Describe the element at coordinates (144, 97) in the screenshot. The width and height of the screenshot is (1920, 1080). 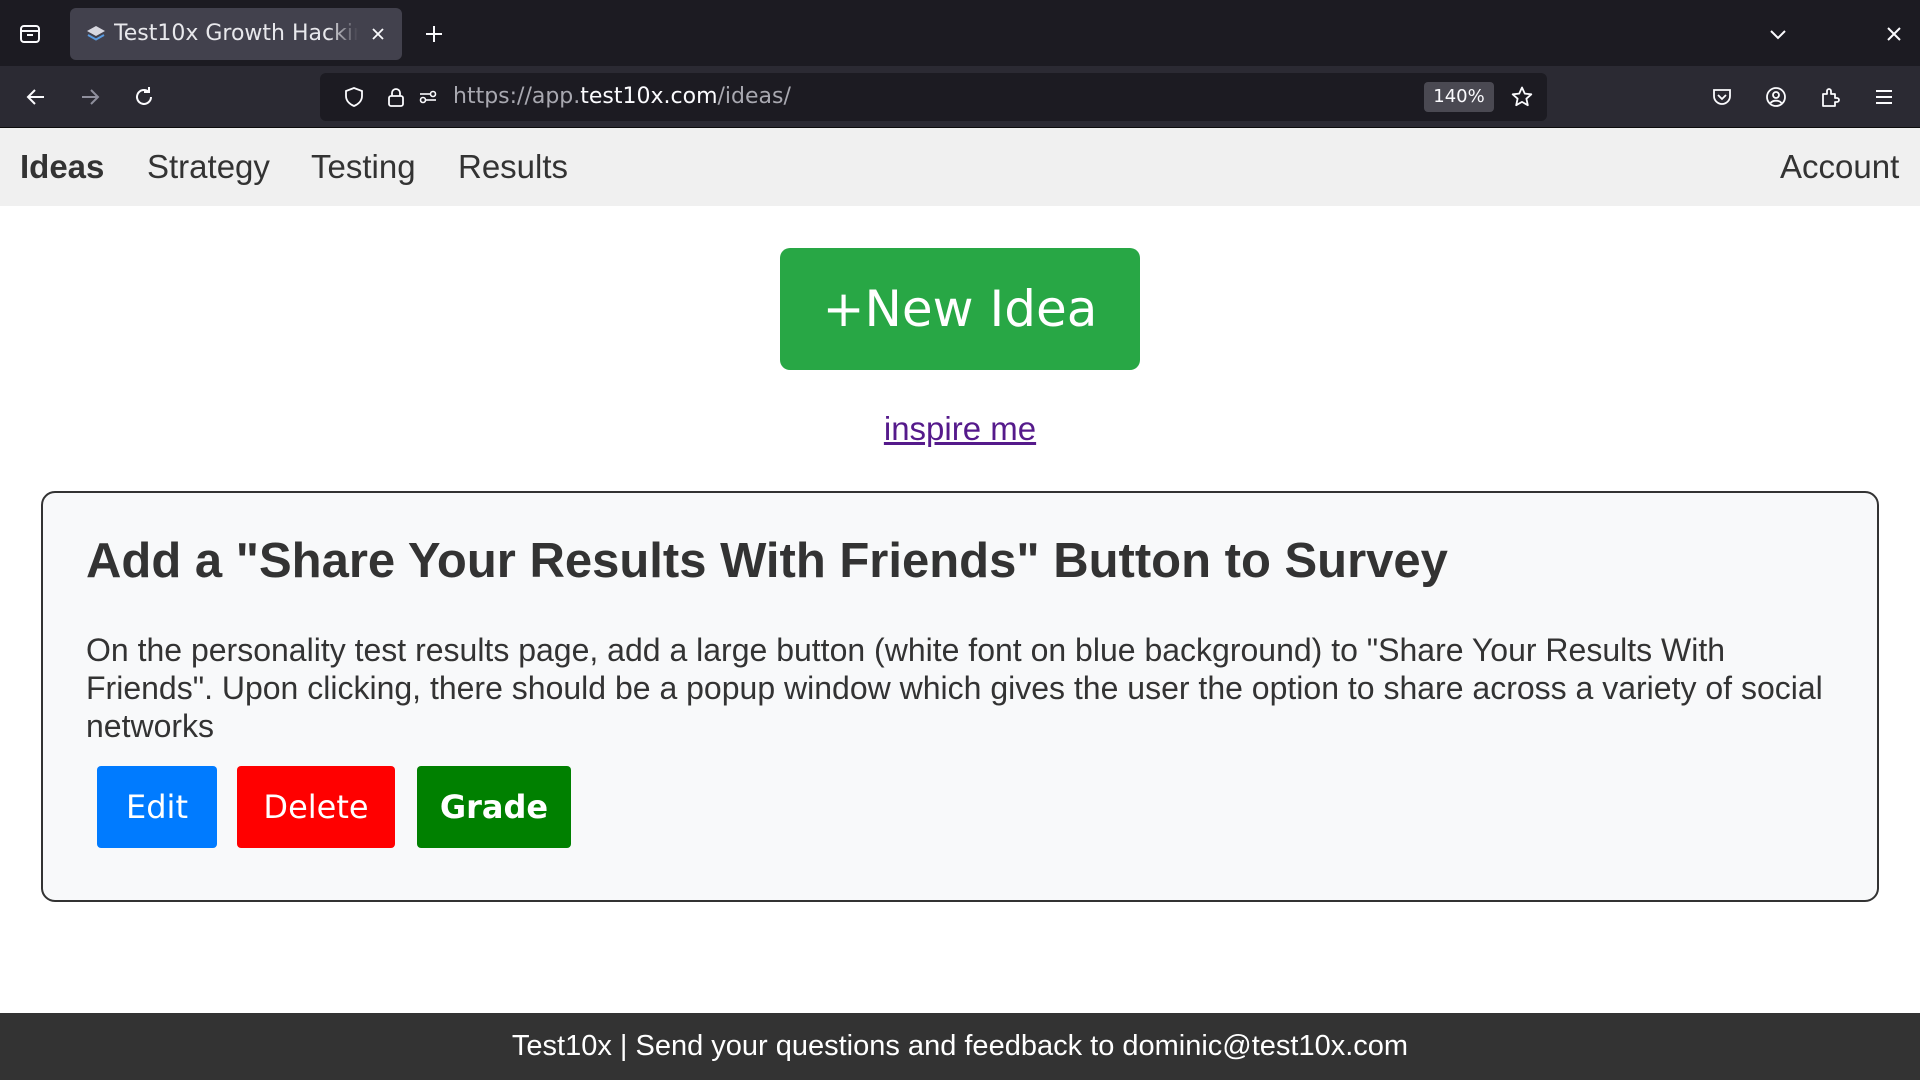
I see `reload-icon` at that location.